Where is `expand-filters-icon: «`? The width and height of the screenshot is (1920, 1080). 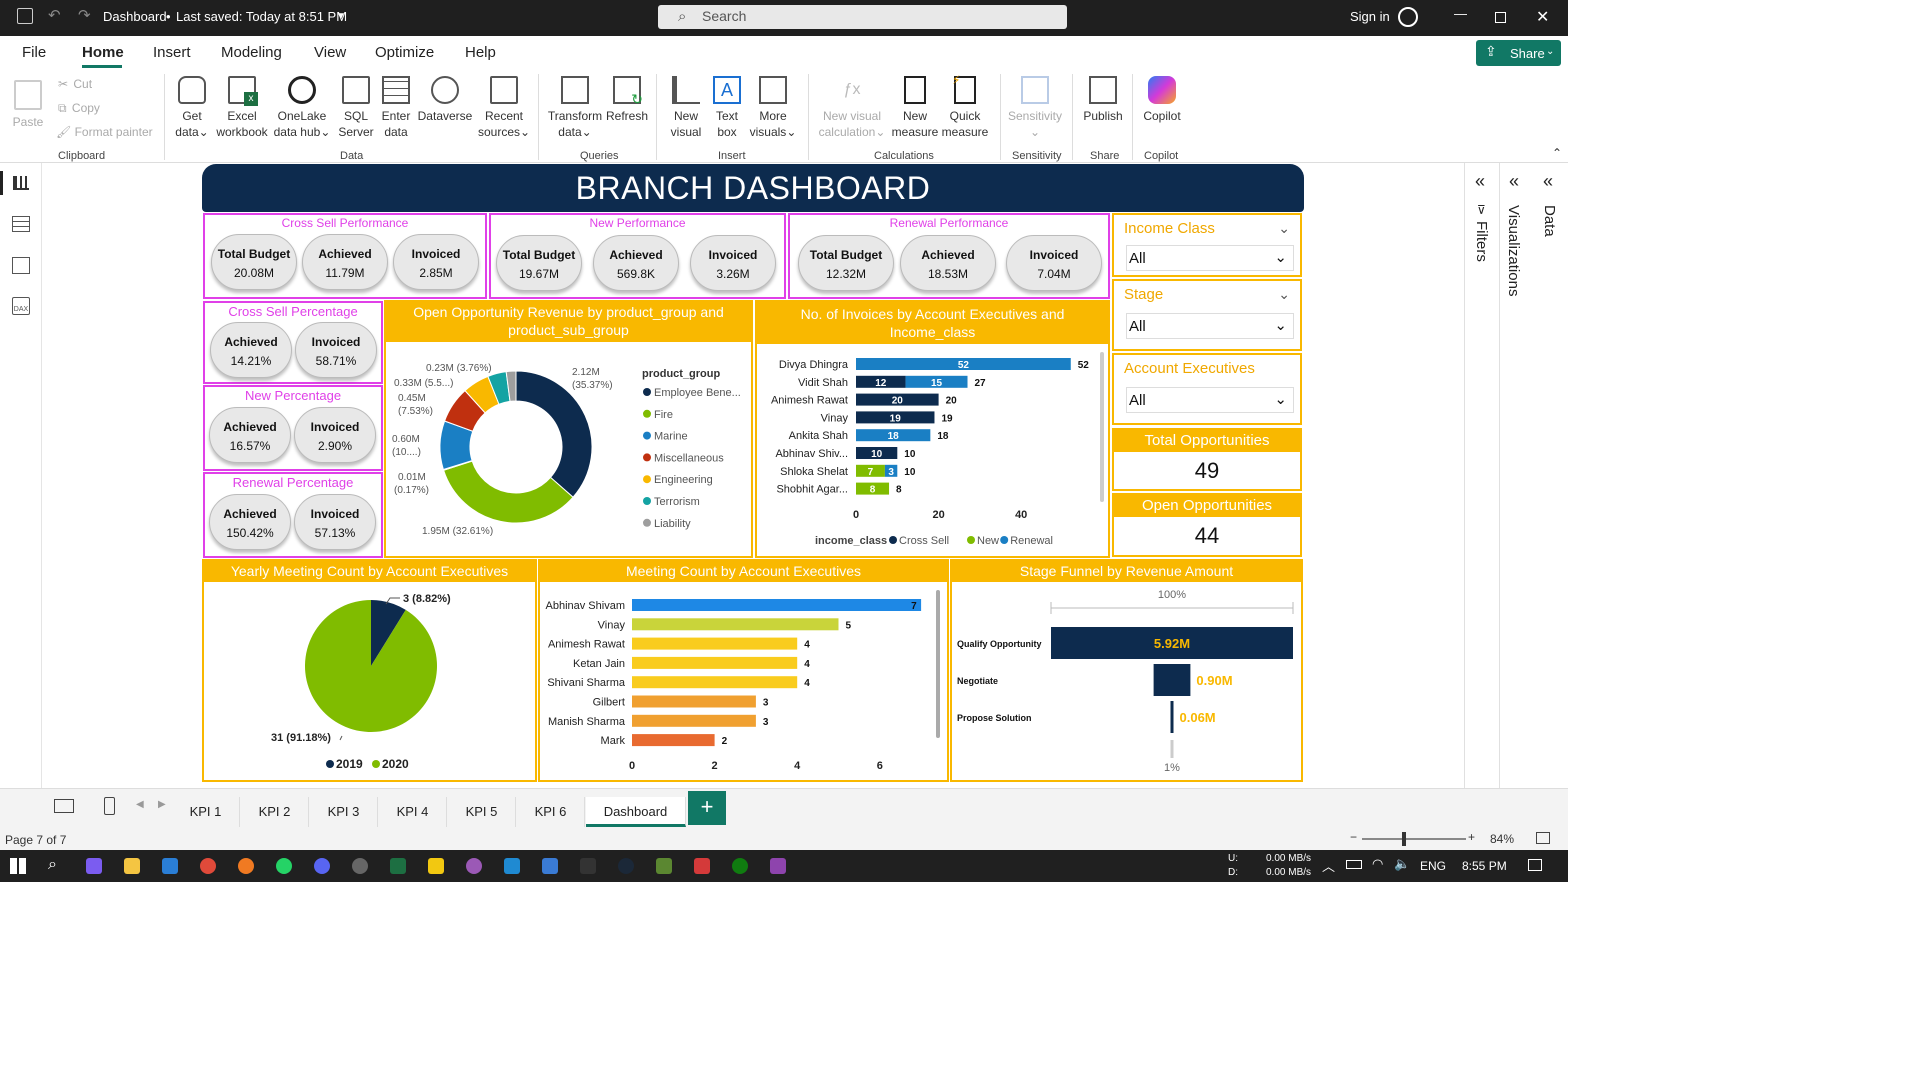 expand-filters-icon: « is located at coordinates (1480, 181).